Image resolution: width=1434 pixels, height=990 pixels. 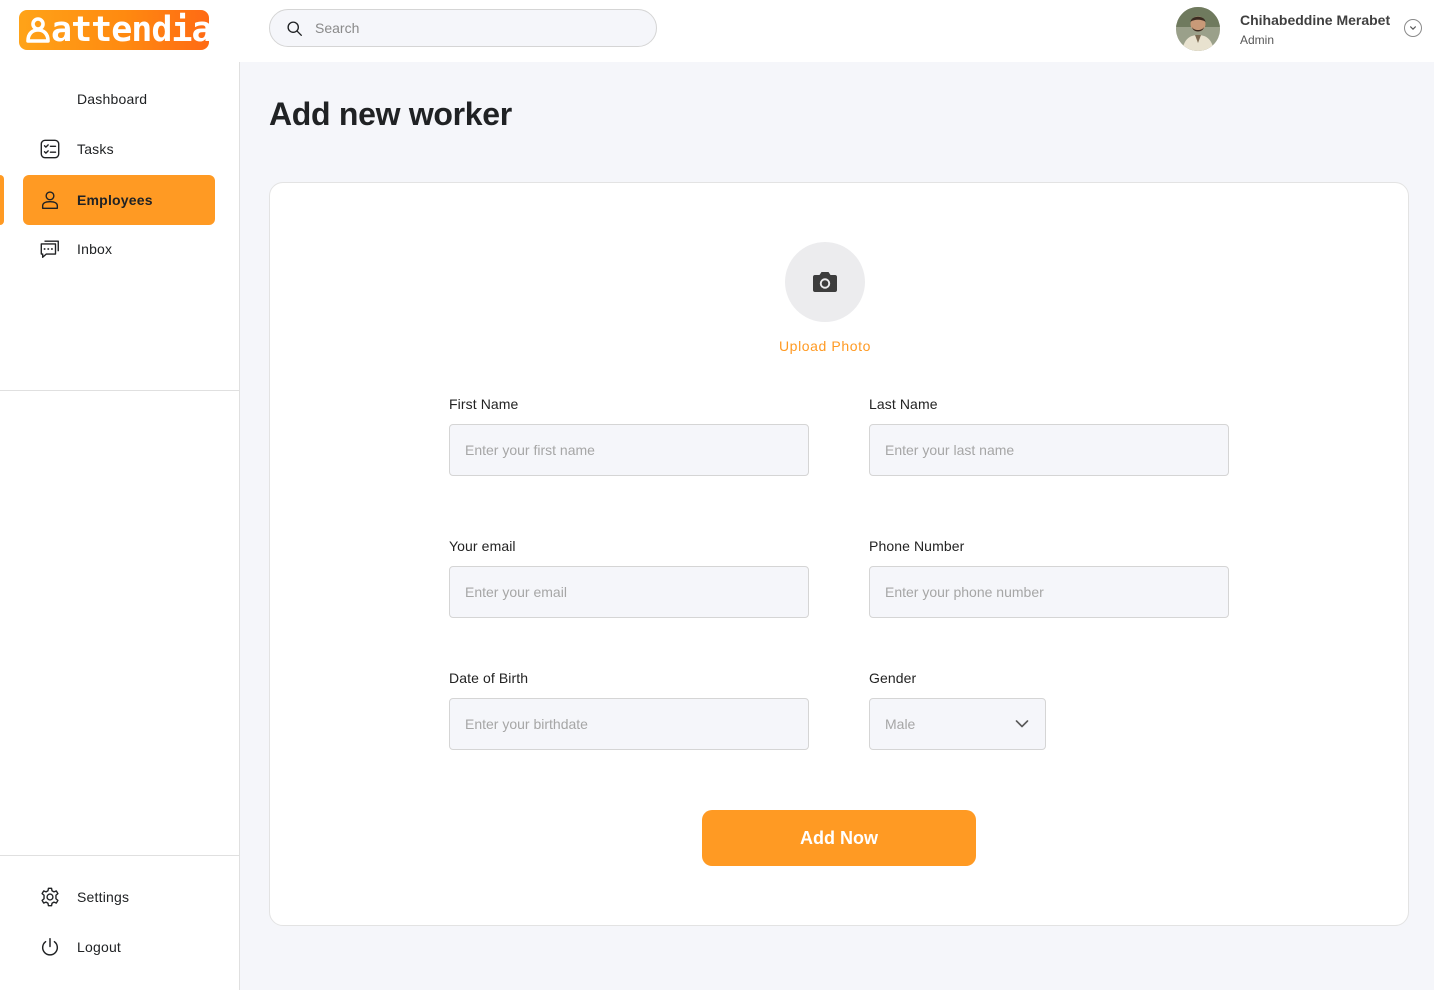 What do you see at coordinates (900, 724) in the screenshot?
I see `gender-selected-value: Male` at bounding box center [900, 724].